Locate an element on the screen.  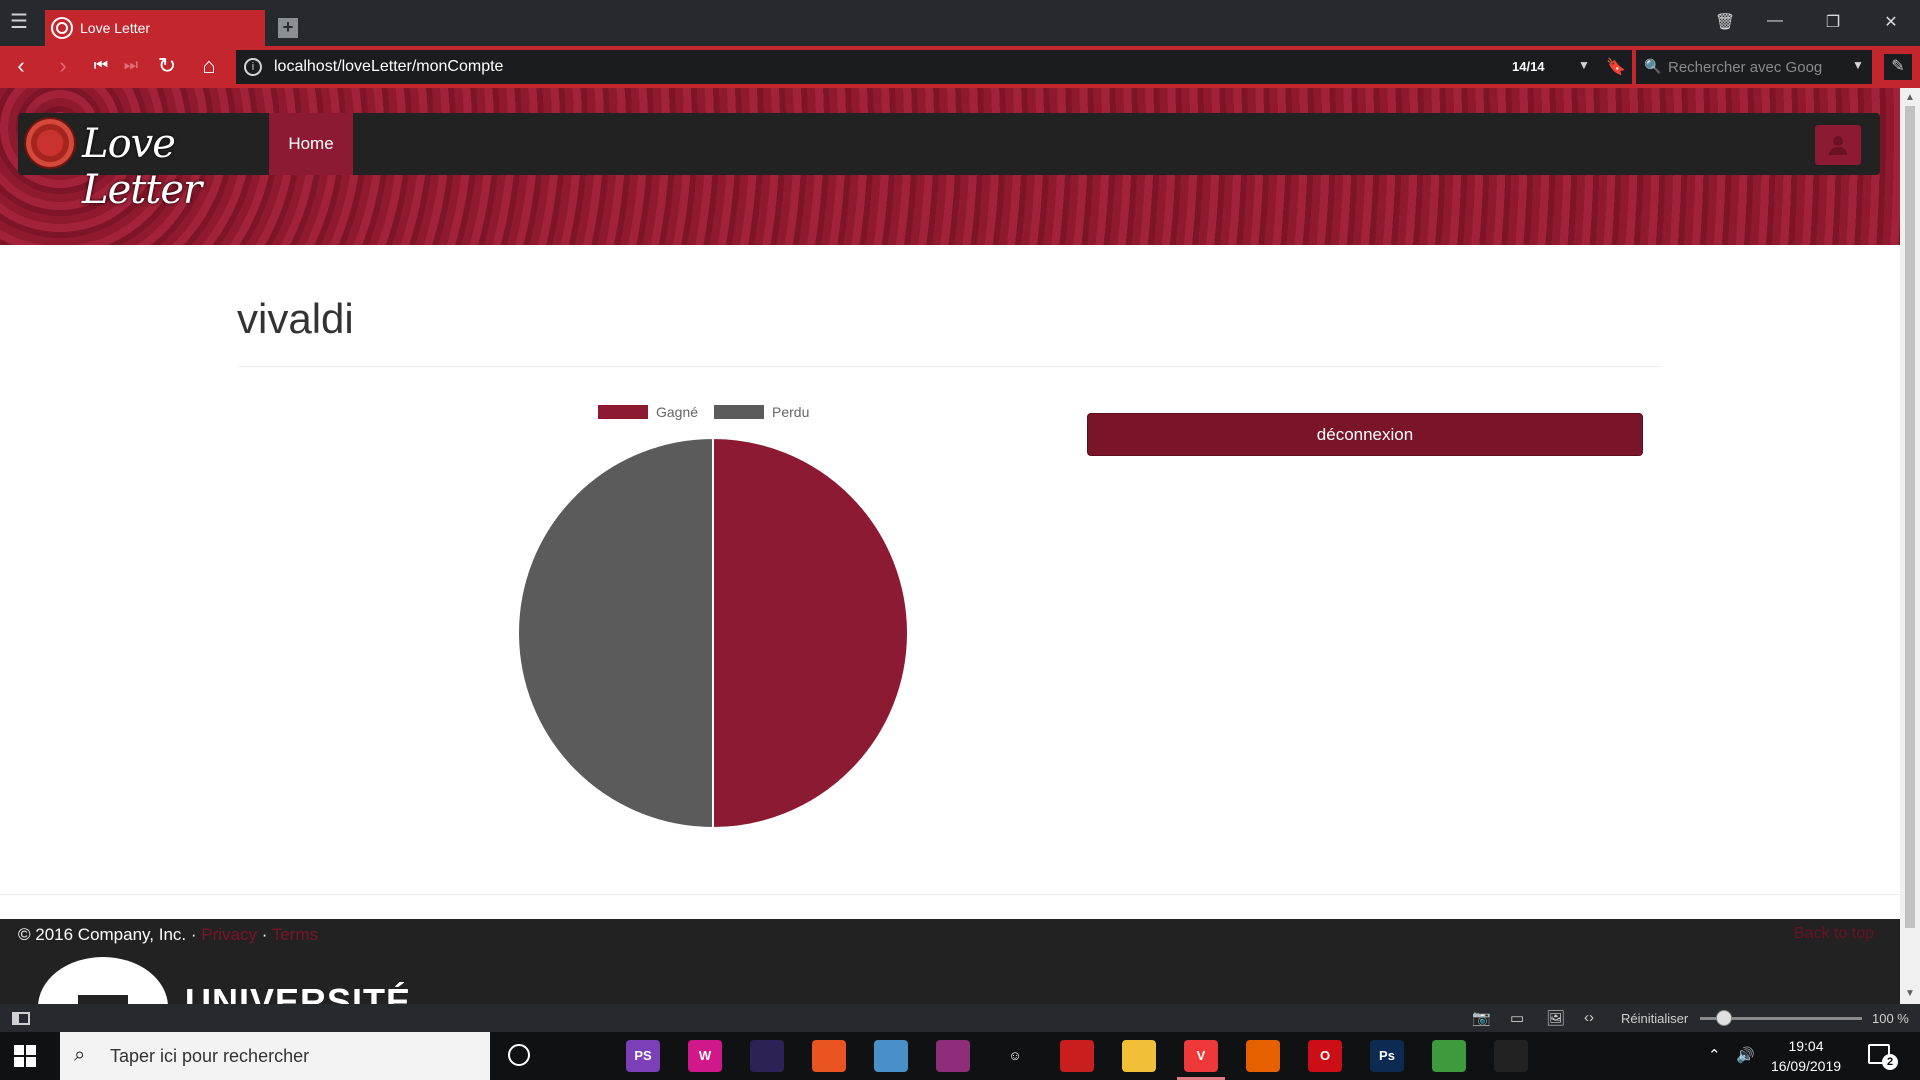
browser-menu-icon: ☰ is located at coordinates (21, 23).